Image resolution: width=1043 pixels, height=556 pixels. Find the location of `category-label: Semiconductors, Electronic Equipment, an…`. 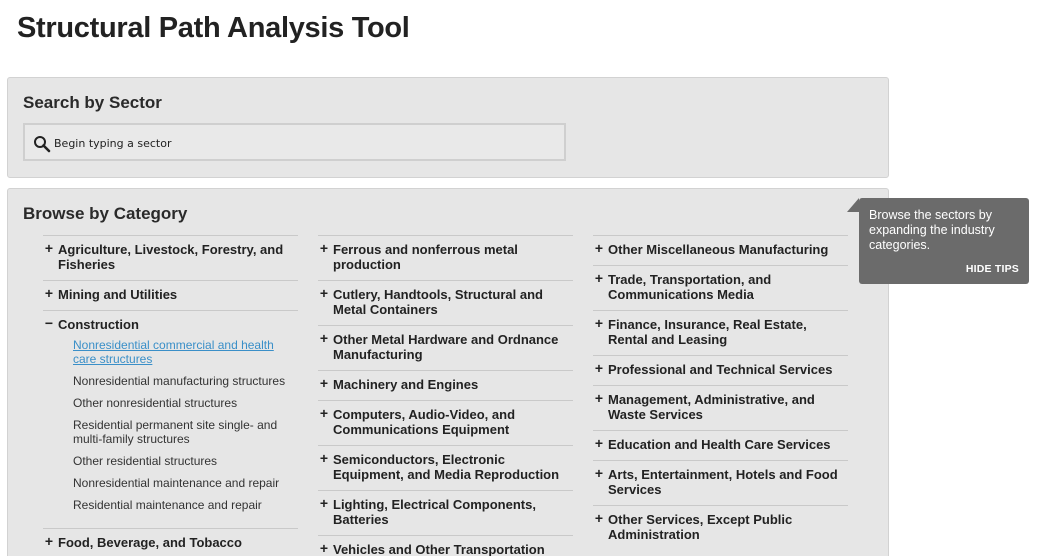

category-label: Semiconductors, Electronic Equipment, an… is located at coordinates (446, 467).